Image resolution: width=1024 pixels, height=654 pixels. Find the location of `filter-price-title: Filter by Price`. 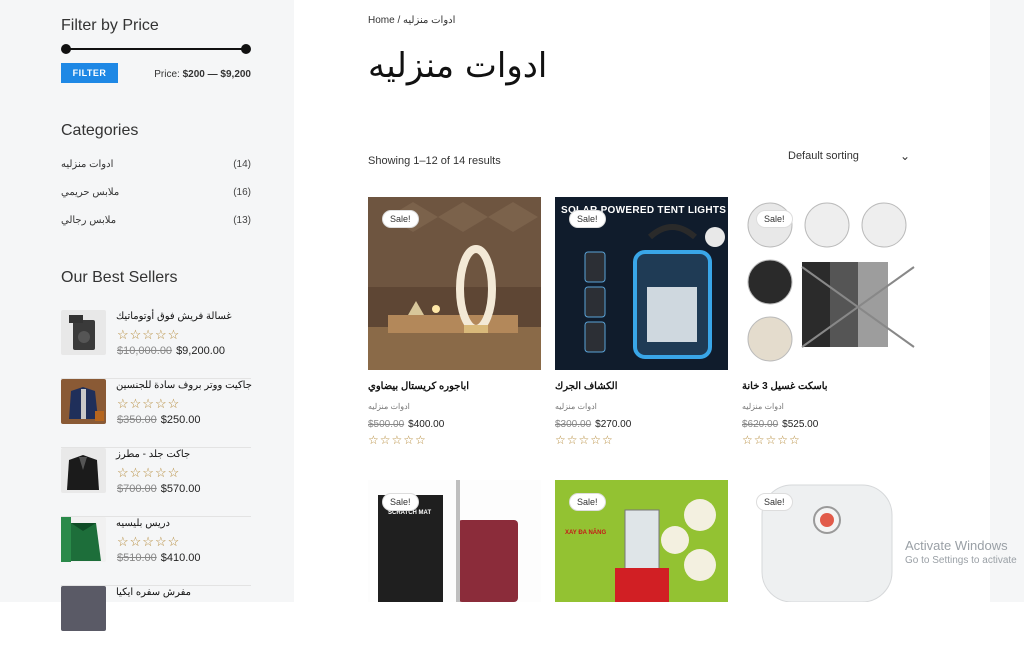

filter-price-title: Filter by Price is located at coordinates (110, 25).